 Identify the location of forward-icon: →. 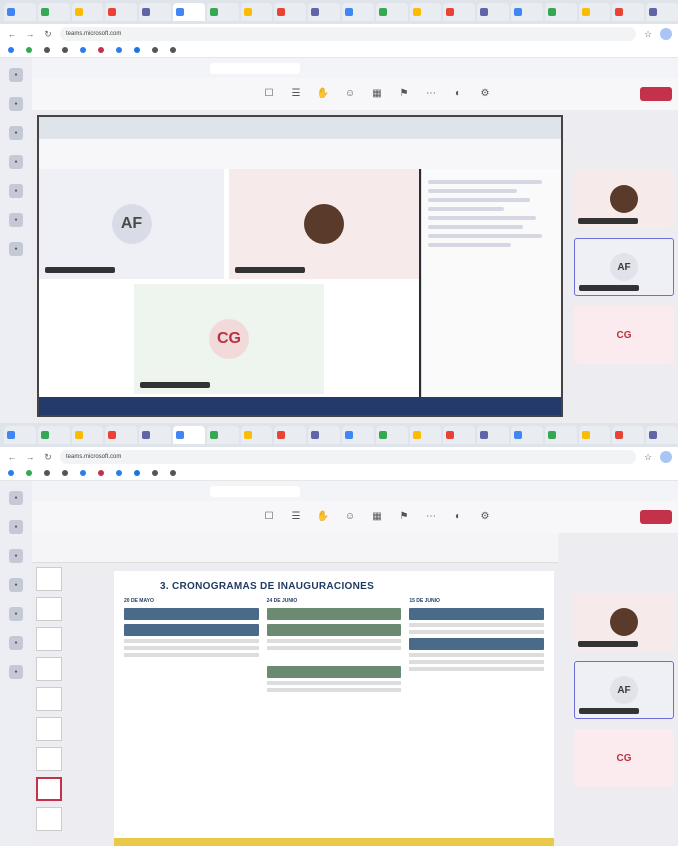
(30, 34).